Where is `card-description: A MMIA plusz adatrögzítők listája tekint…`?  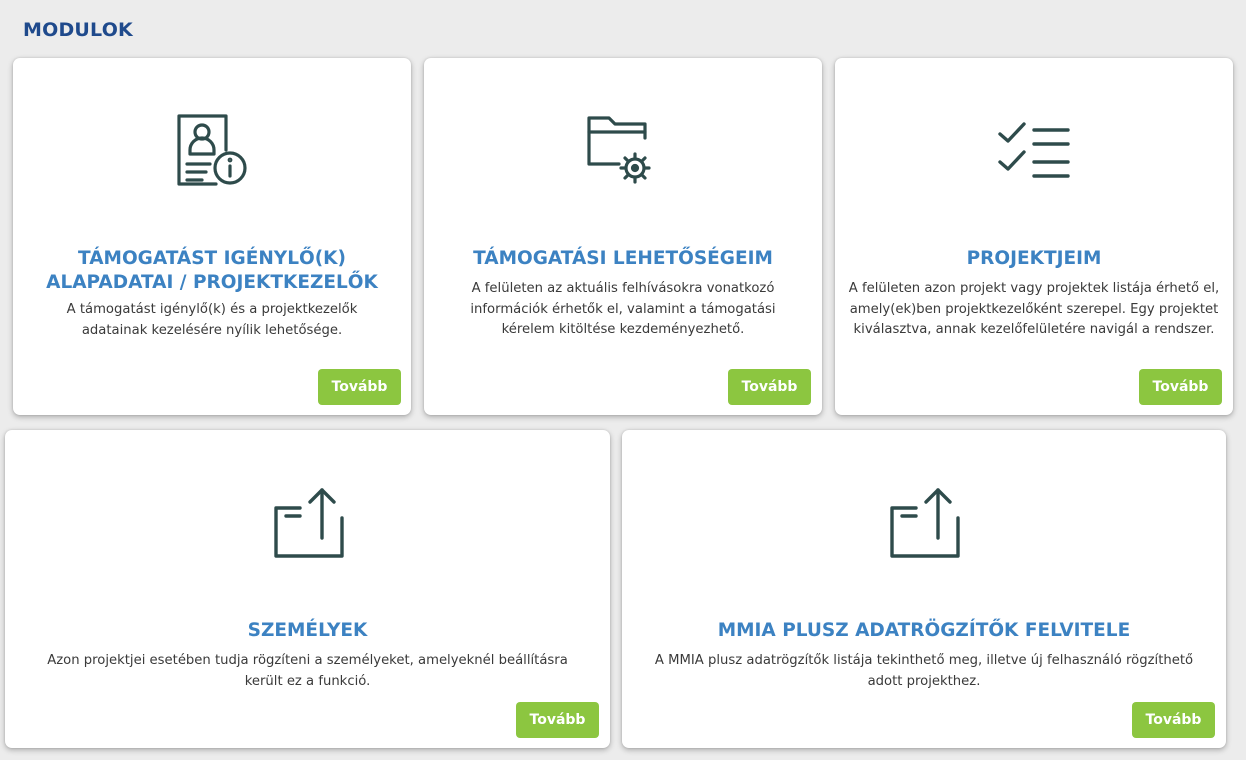
card-description: A MMIA plusz adatrögzítők listája tekint… is located at coordinates (924, 671).